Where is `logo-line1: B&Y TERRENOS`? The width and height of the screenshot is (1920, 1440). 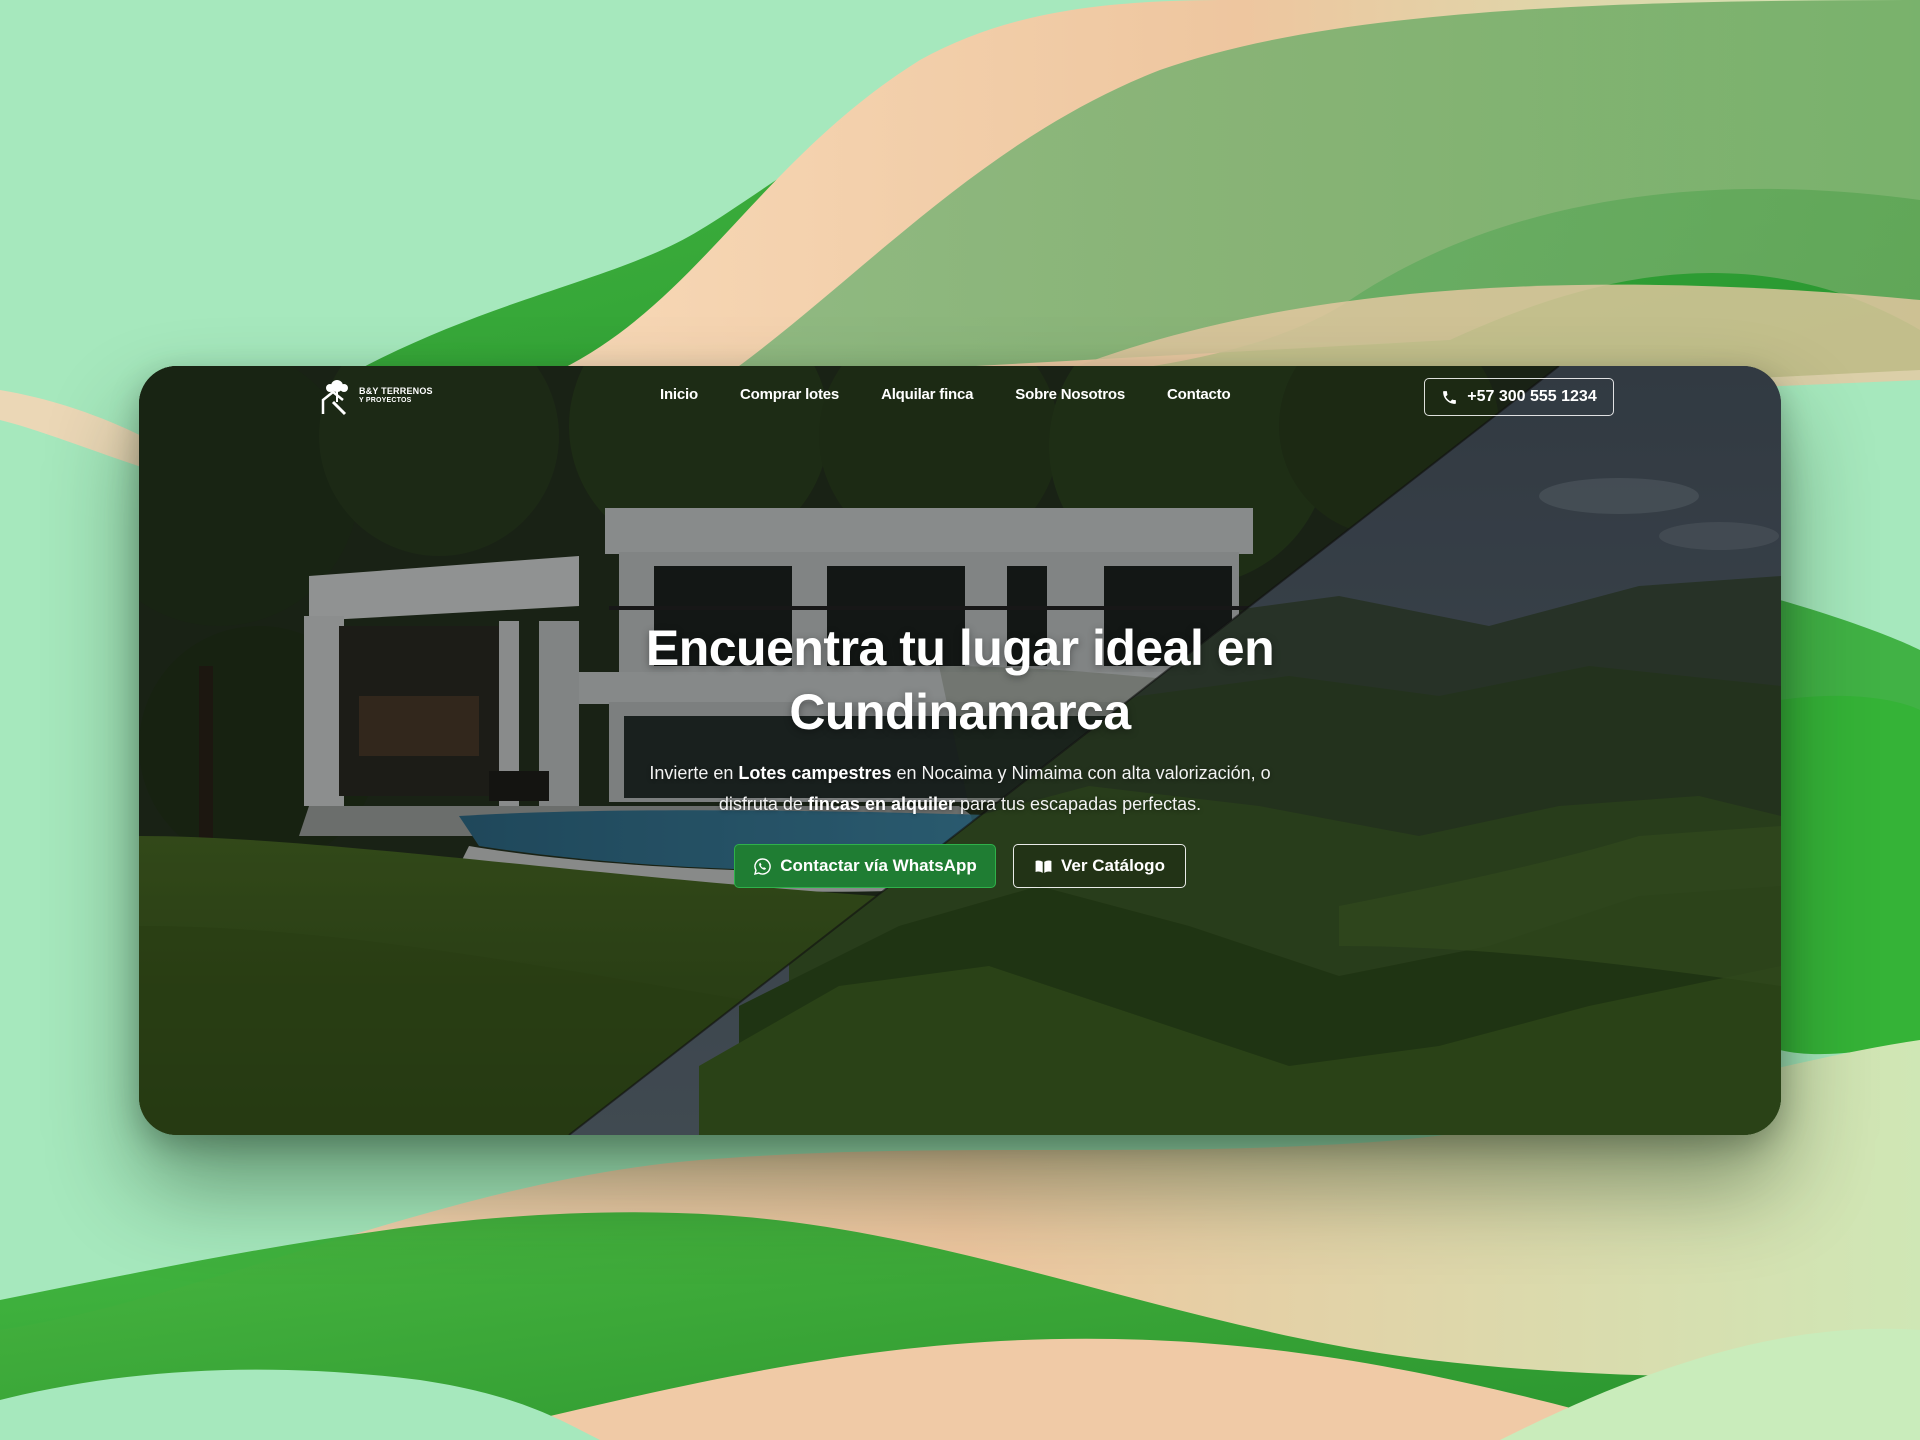
logo-line1: B&Y TERRENOS is located at coordinates (396, 391).